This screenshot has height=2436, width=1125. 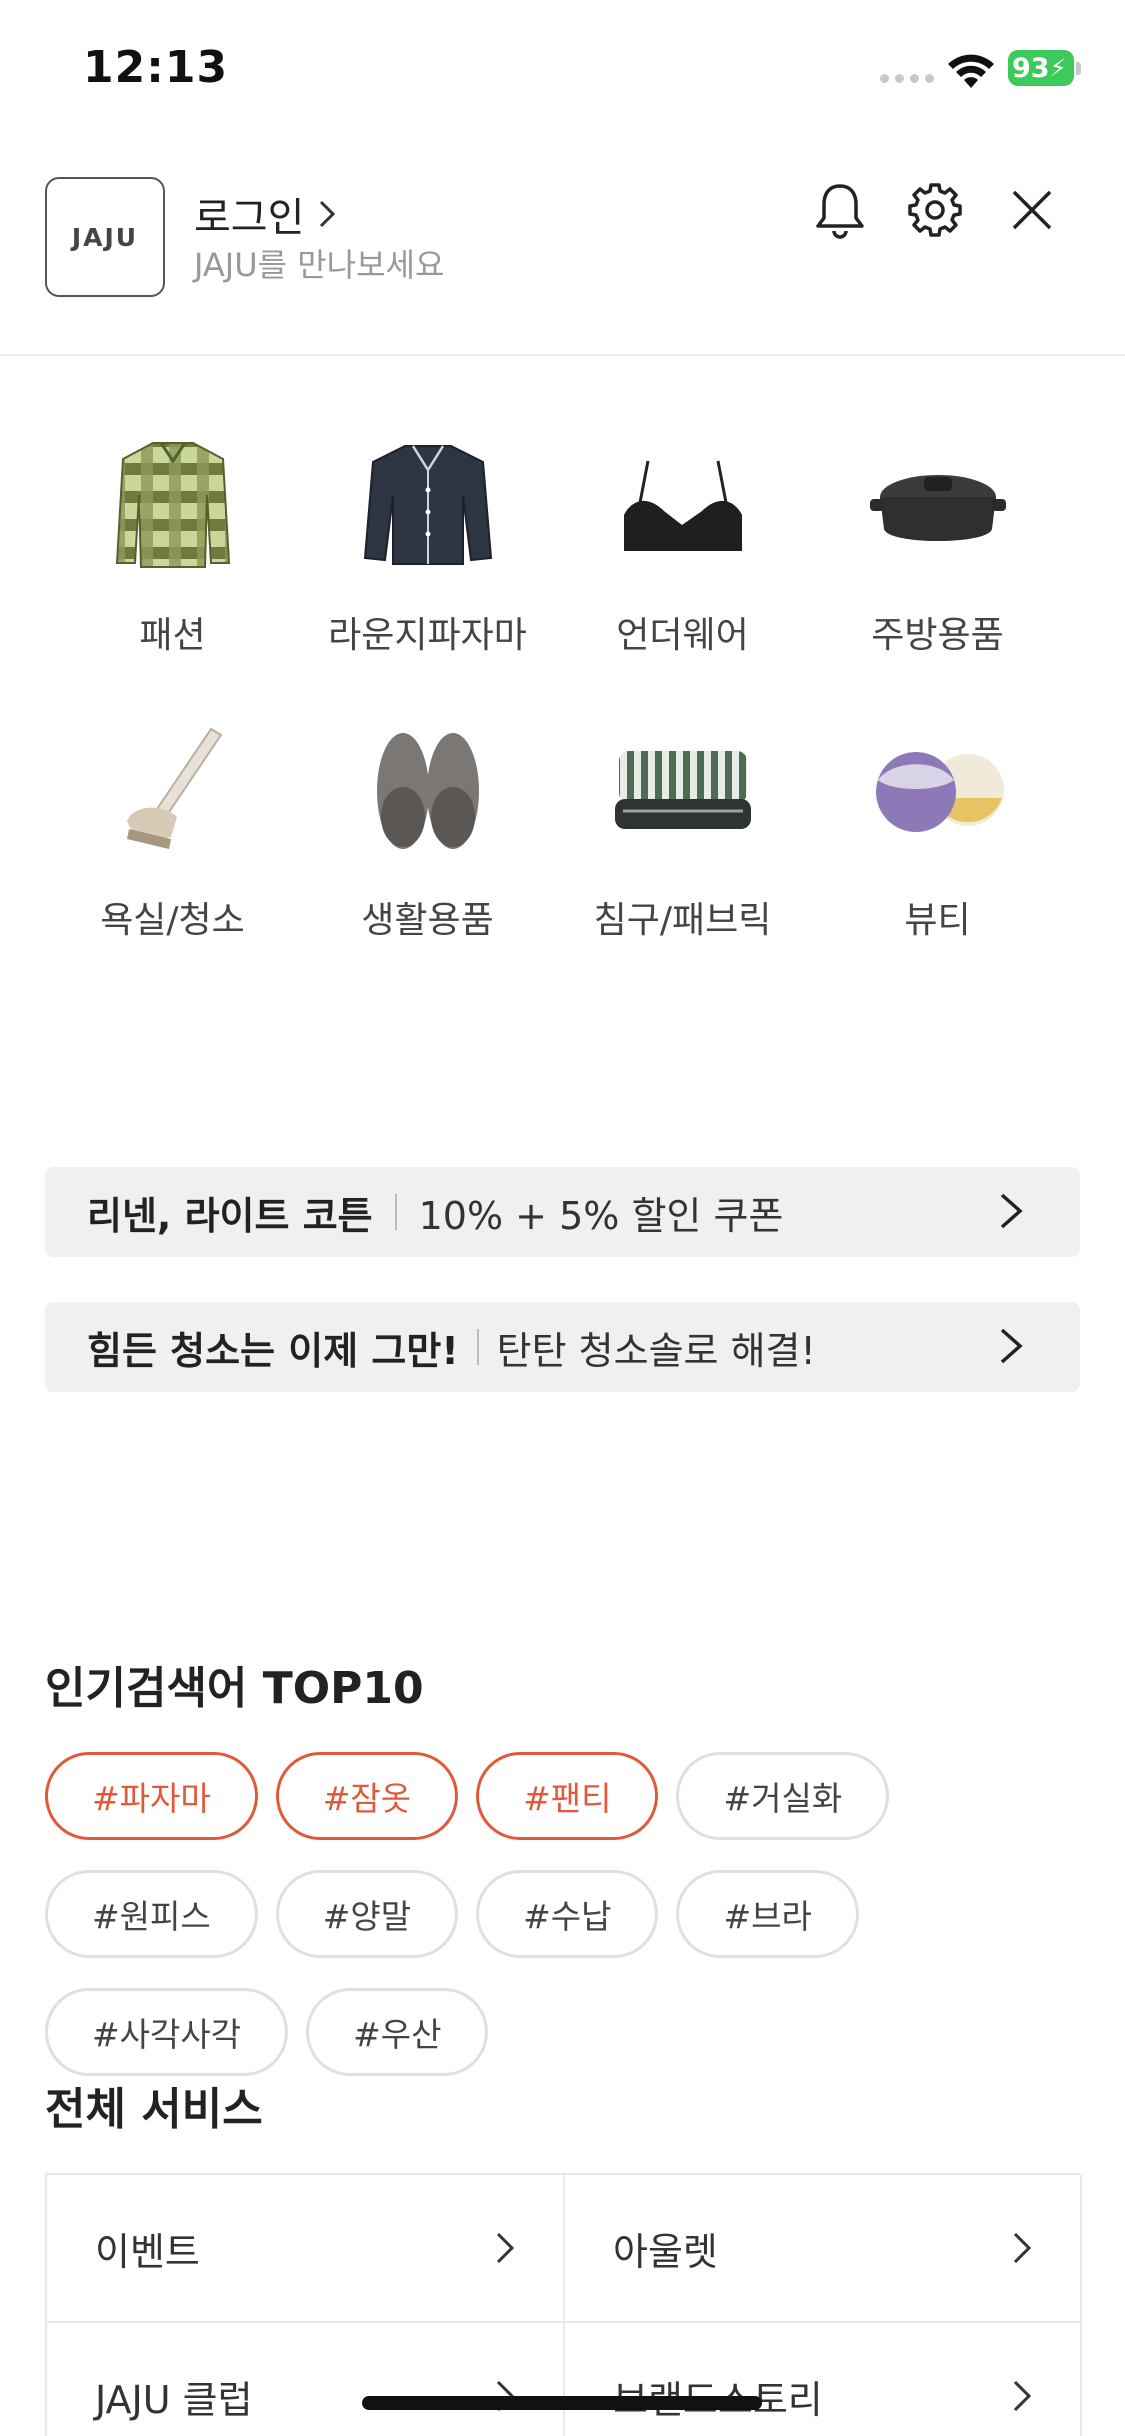 I want to click on category-kitchen: 주방용품, so click(x=937, y=542).